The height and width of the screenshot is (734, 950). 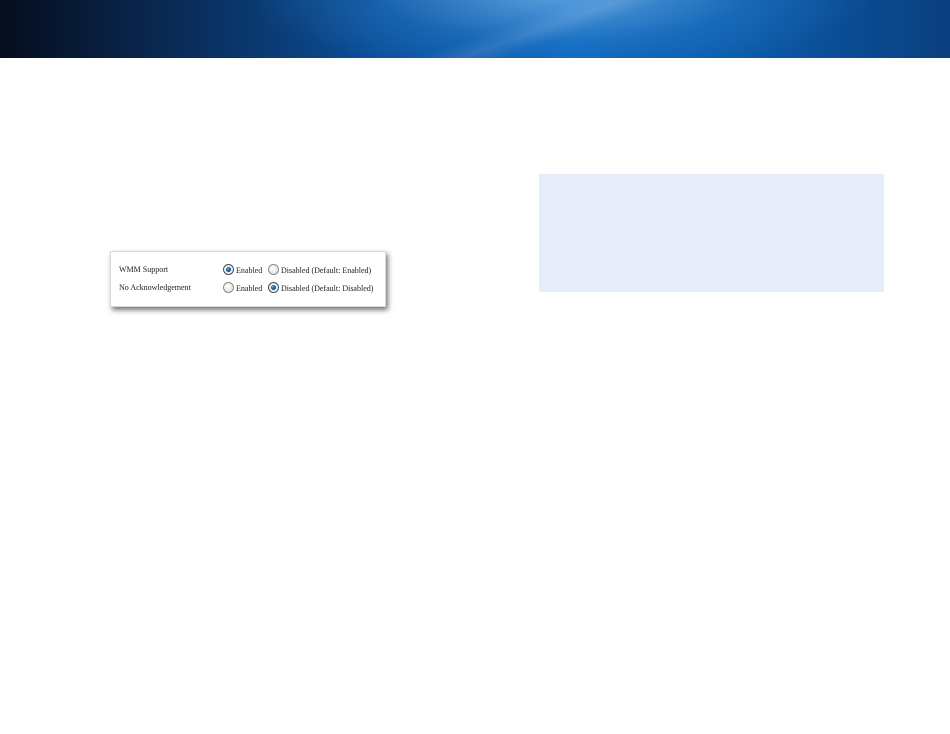 I want to click on no-acknowledgement-disabled-label: Disabled (Default: Disabled), so click(x=327, y=288).